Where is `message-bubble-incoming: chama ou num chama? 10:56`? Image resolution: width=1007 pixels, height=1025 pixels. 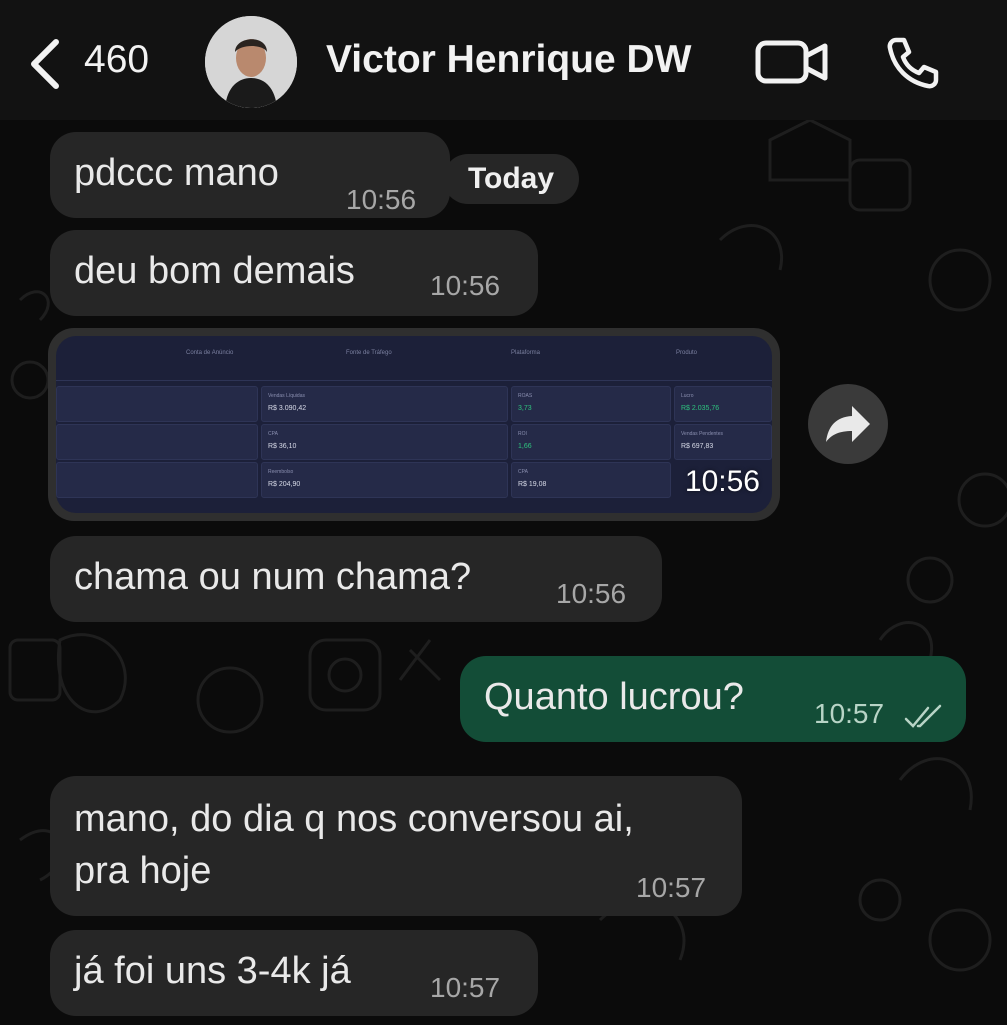
message-bubble-incoming: chama ou num chama? 10:56 is located at coordinates (356, 579).